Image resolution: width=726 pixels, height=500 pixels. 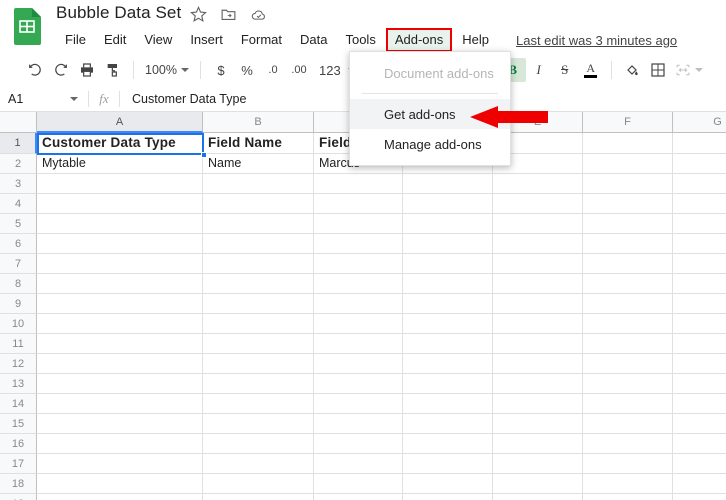 What do you see at coordinates (538, 484) in the screenshot?
I see `cell-E18` at bounding box center [538, 484].